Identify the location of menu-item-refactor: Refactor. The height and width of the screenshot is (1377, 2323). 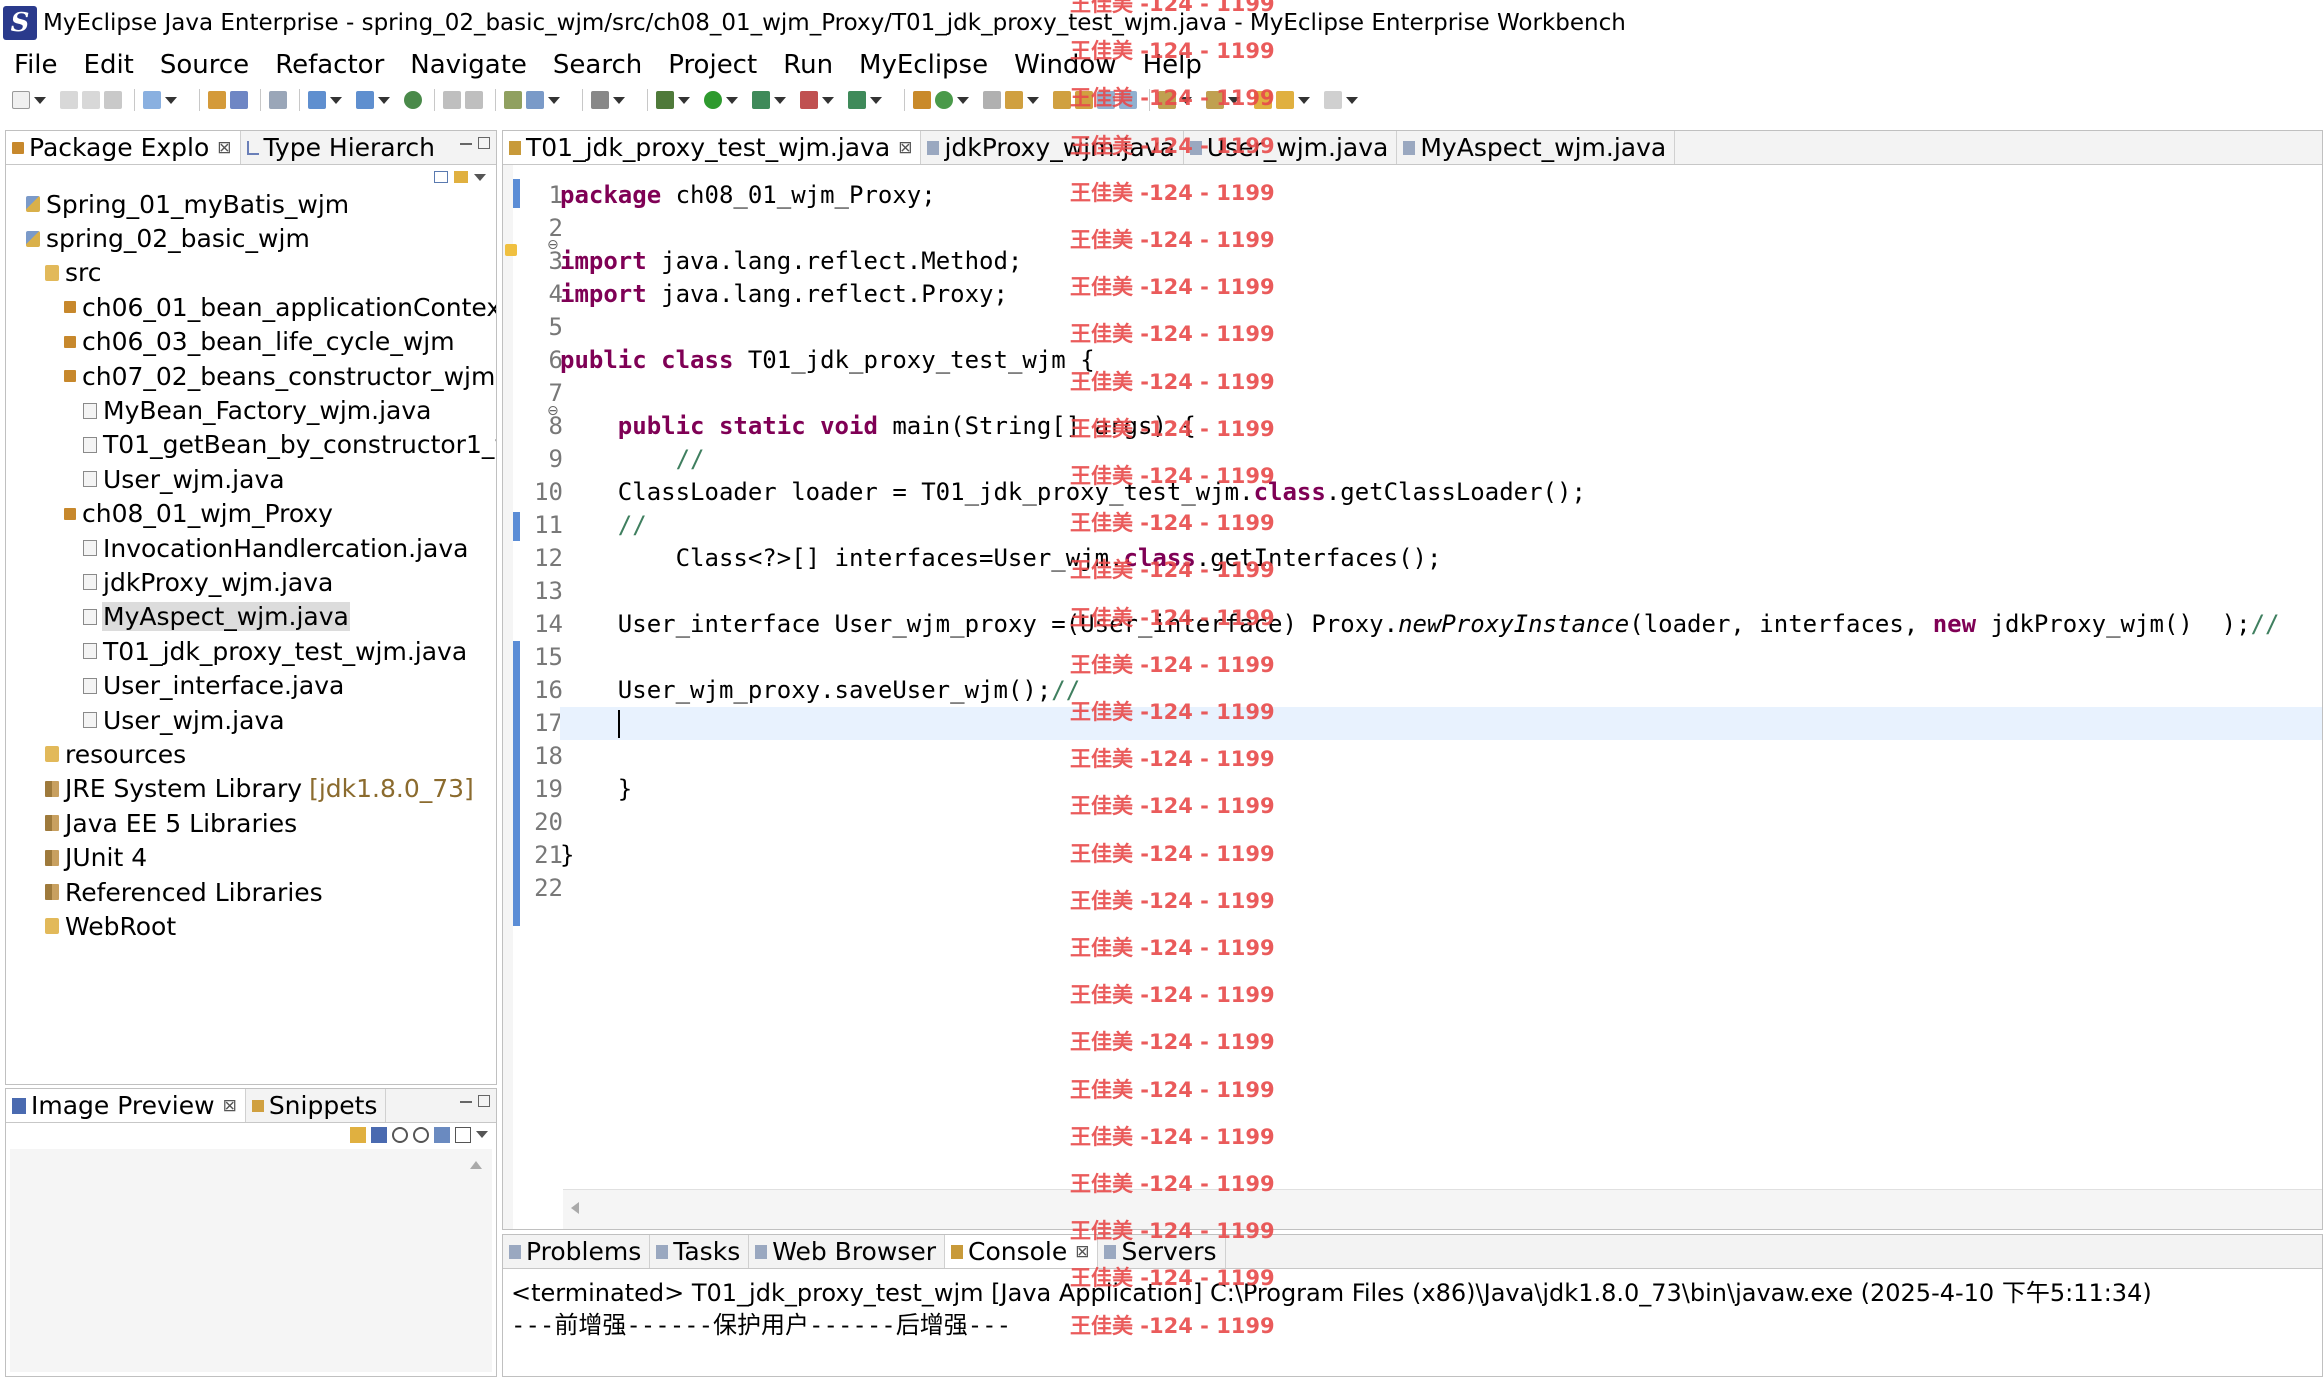
(329, 65).